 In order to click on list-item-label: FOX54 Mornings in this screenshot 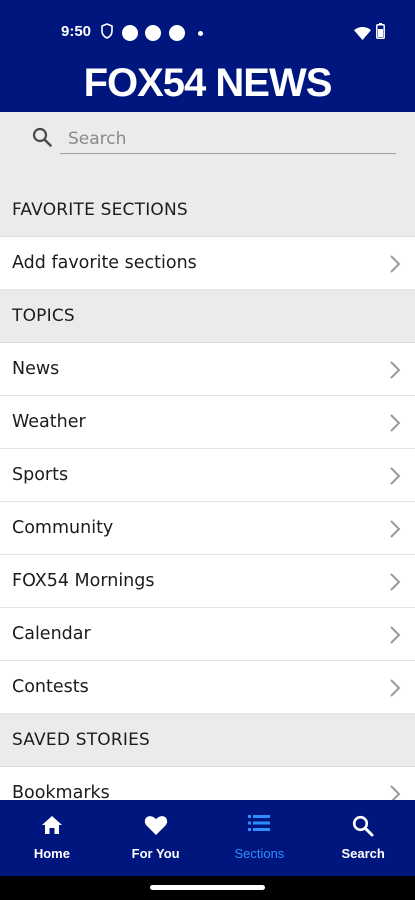, I will do `click(83, 581)`.